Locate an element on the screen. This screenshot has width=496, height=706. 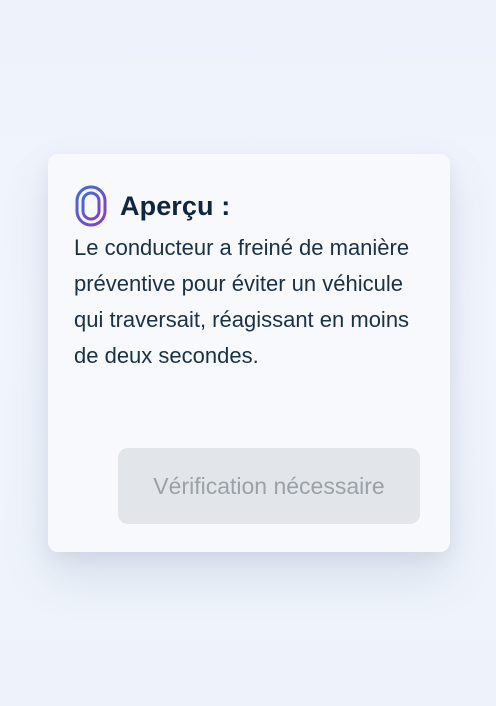
card-title: Aperçu : is located at coordinates (175, 206).